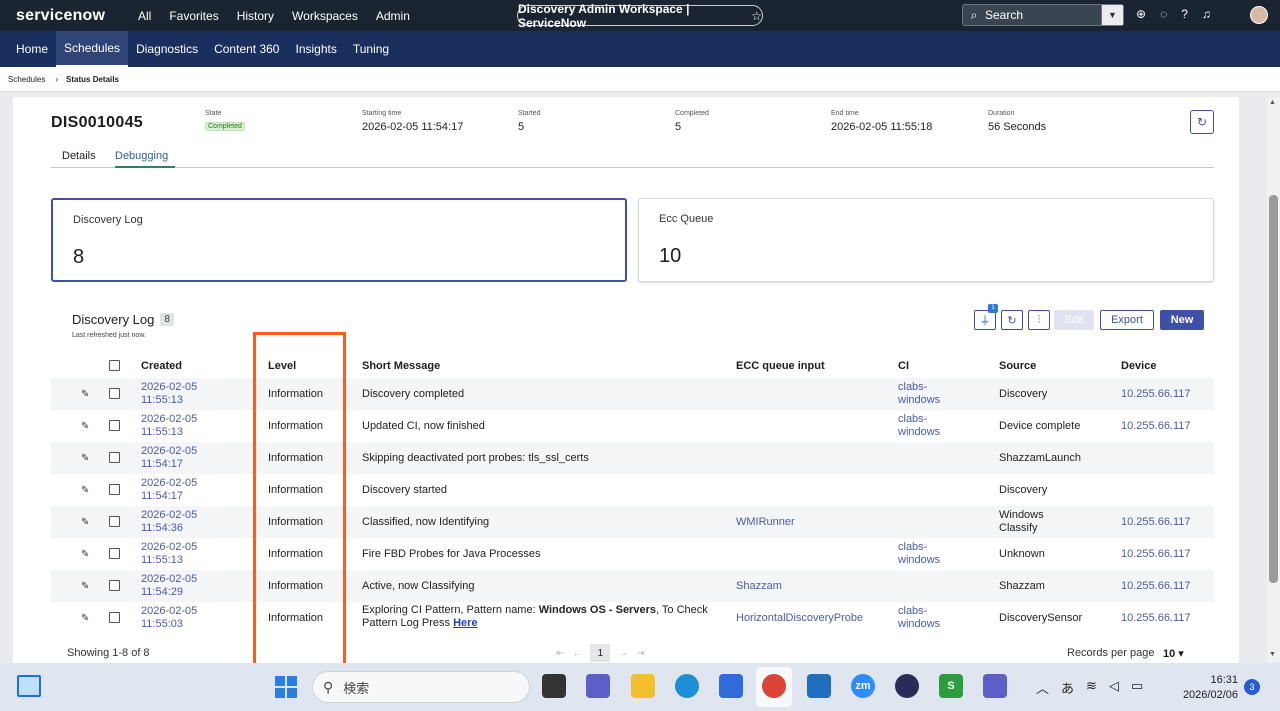 The height and width of the screenshot is (711, 1280). Describe the element at coordinates (1206, 14) in the screenshot. I see `bell-icon: ♫` at that location.